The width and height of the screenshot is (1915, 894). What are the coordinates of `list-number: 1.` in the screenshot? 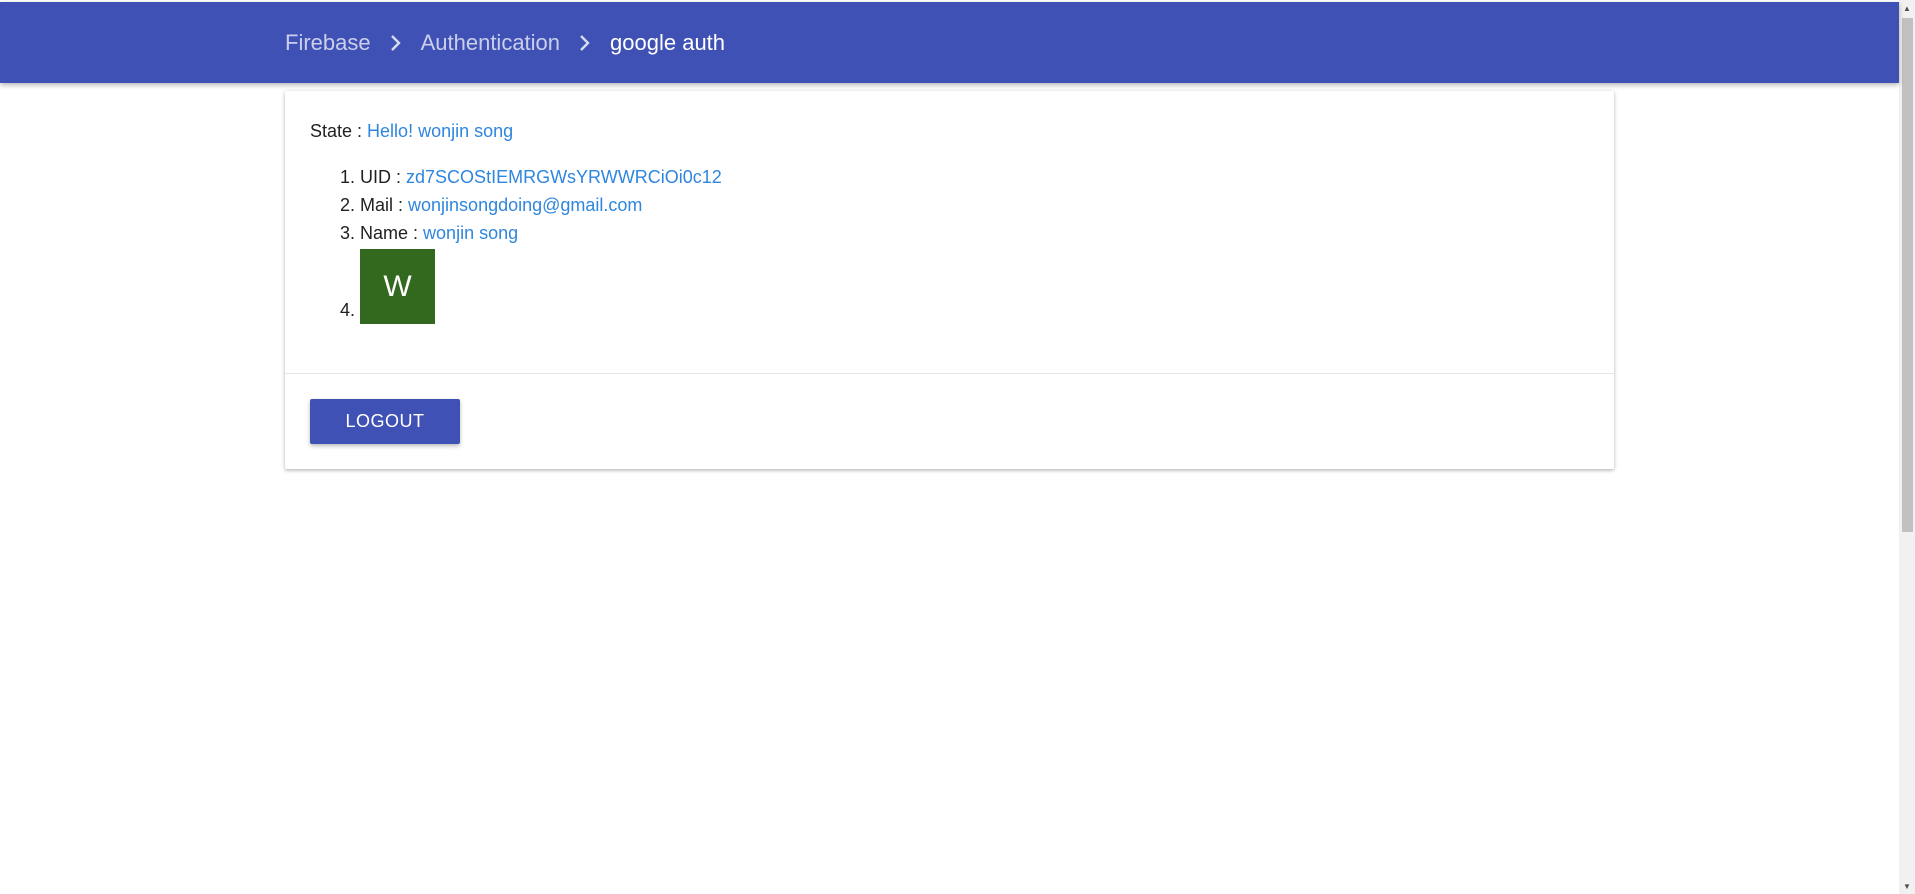 It's located at (347, 177).